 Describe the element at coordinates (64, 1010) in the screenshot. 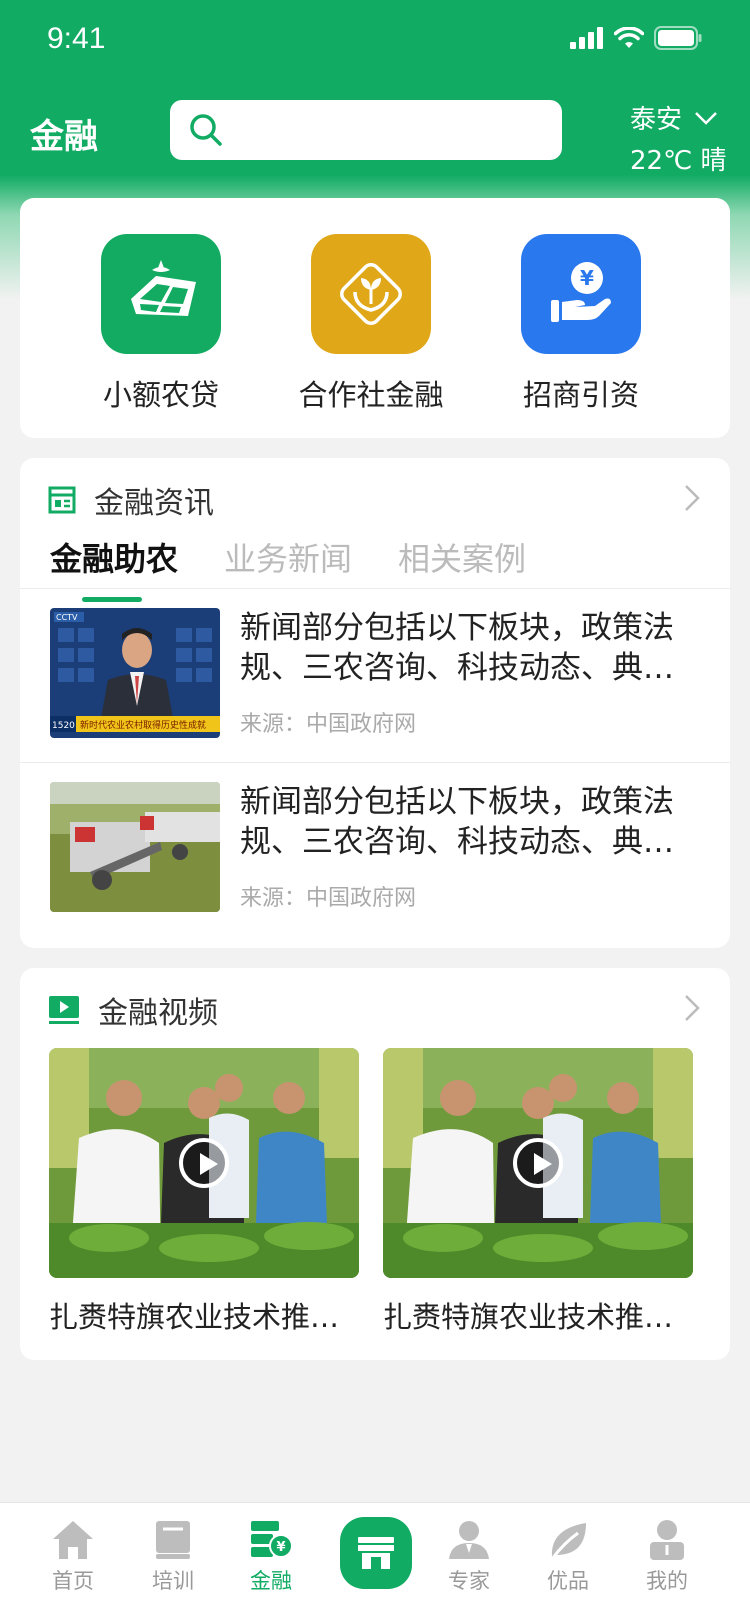

I see `video-icon` at that location.